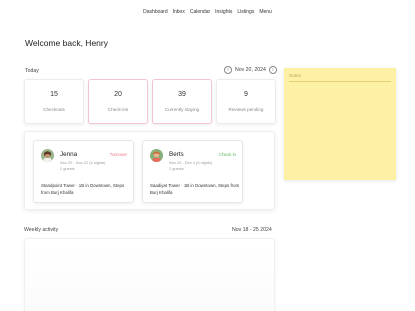 This screenshot has width=415, height=311. I want to click on nav-insights: Insights, so click(223, 12).